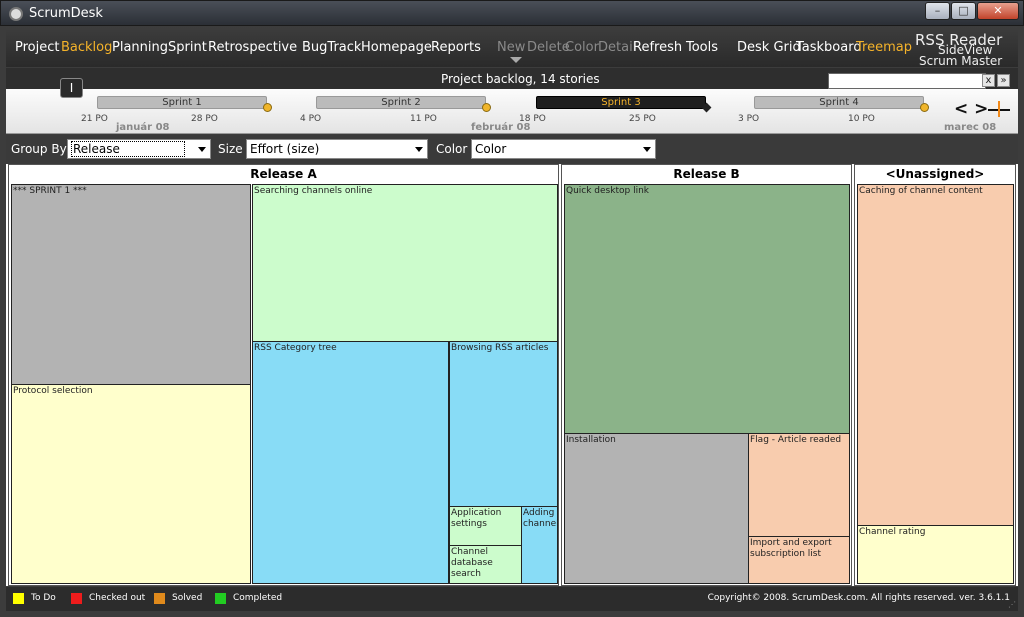 The width and height of the screenshot is (1024, 617). What do you see at coordinates (350, 462) in the screenshot?
I see `story-tile: RSS Category tree` at bounding box center [350, 462].